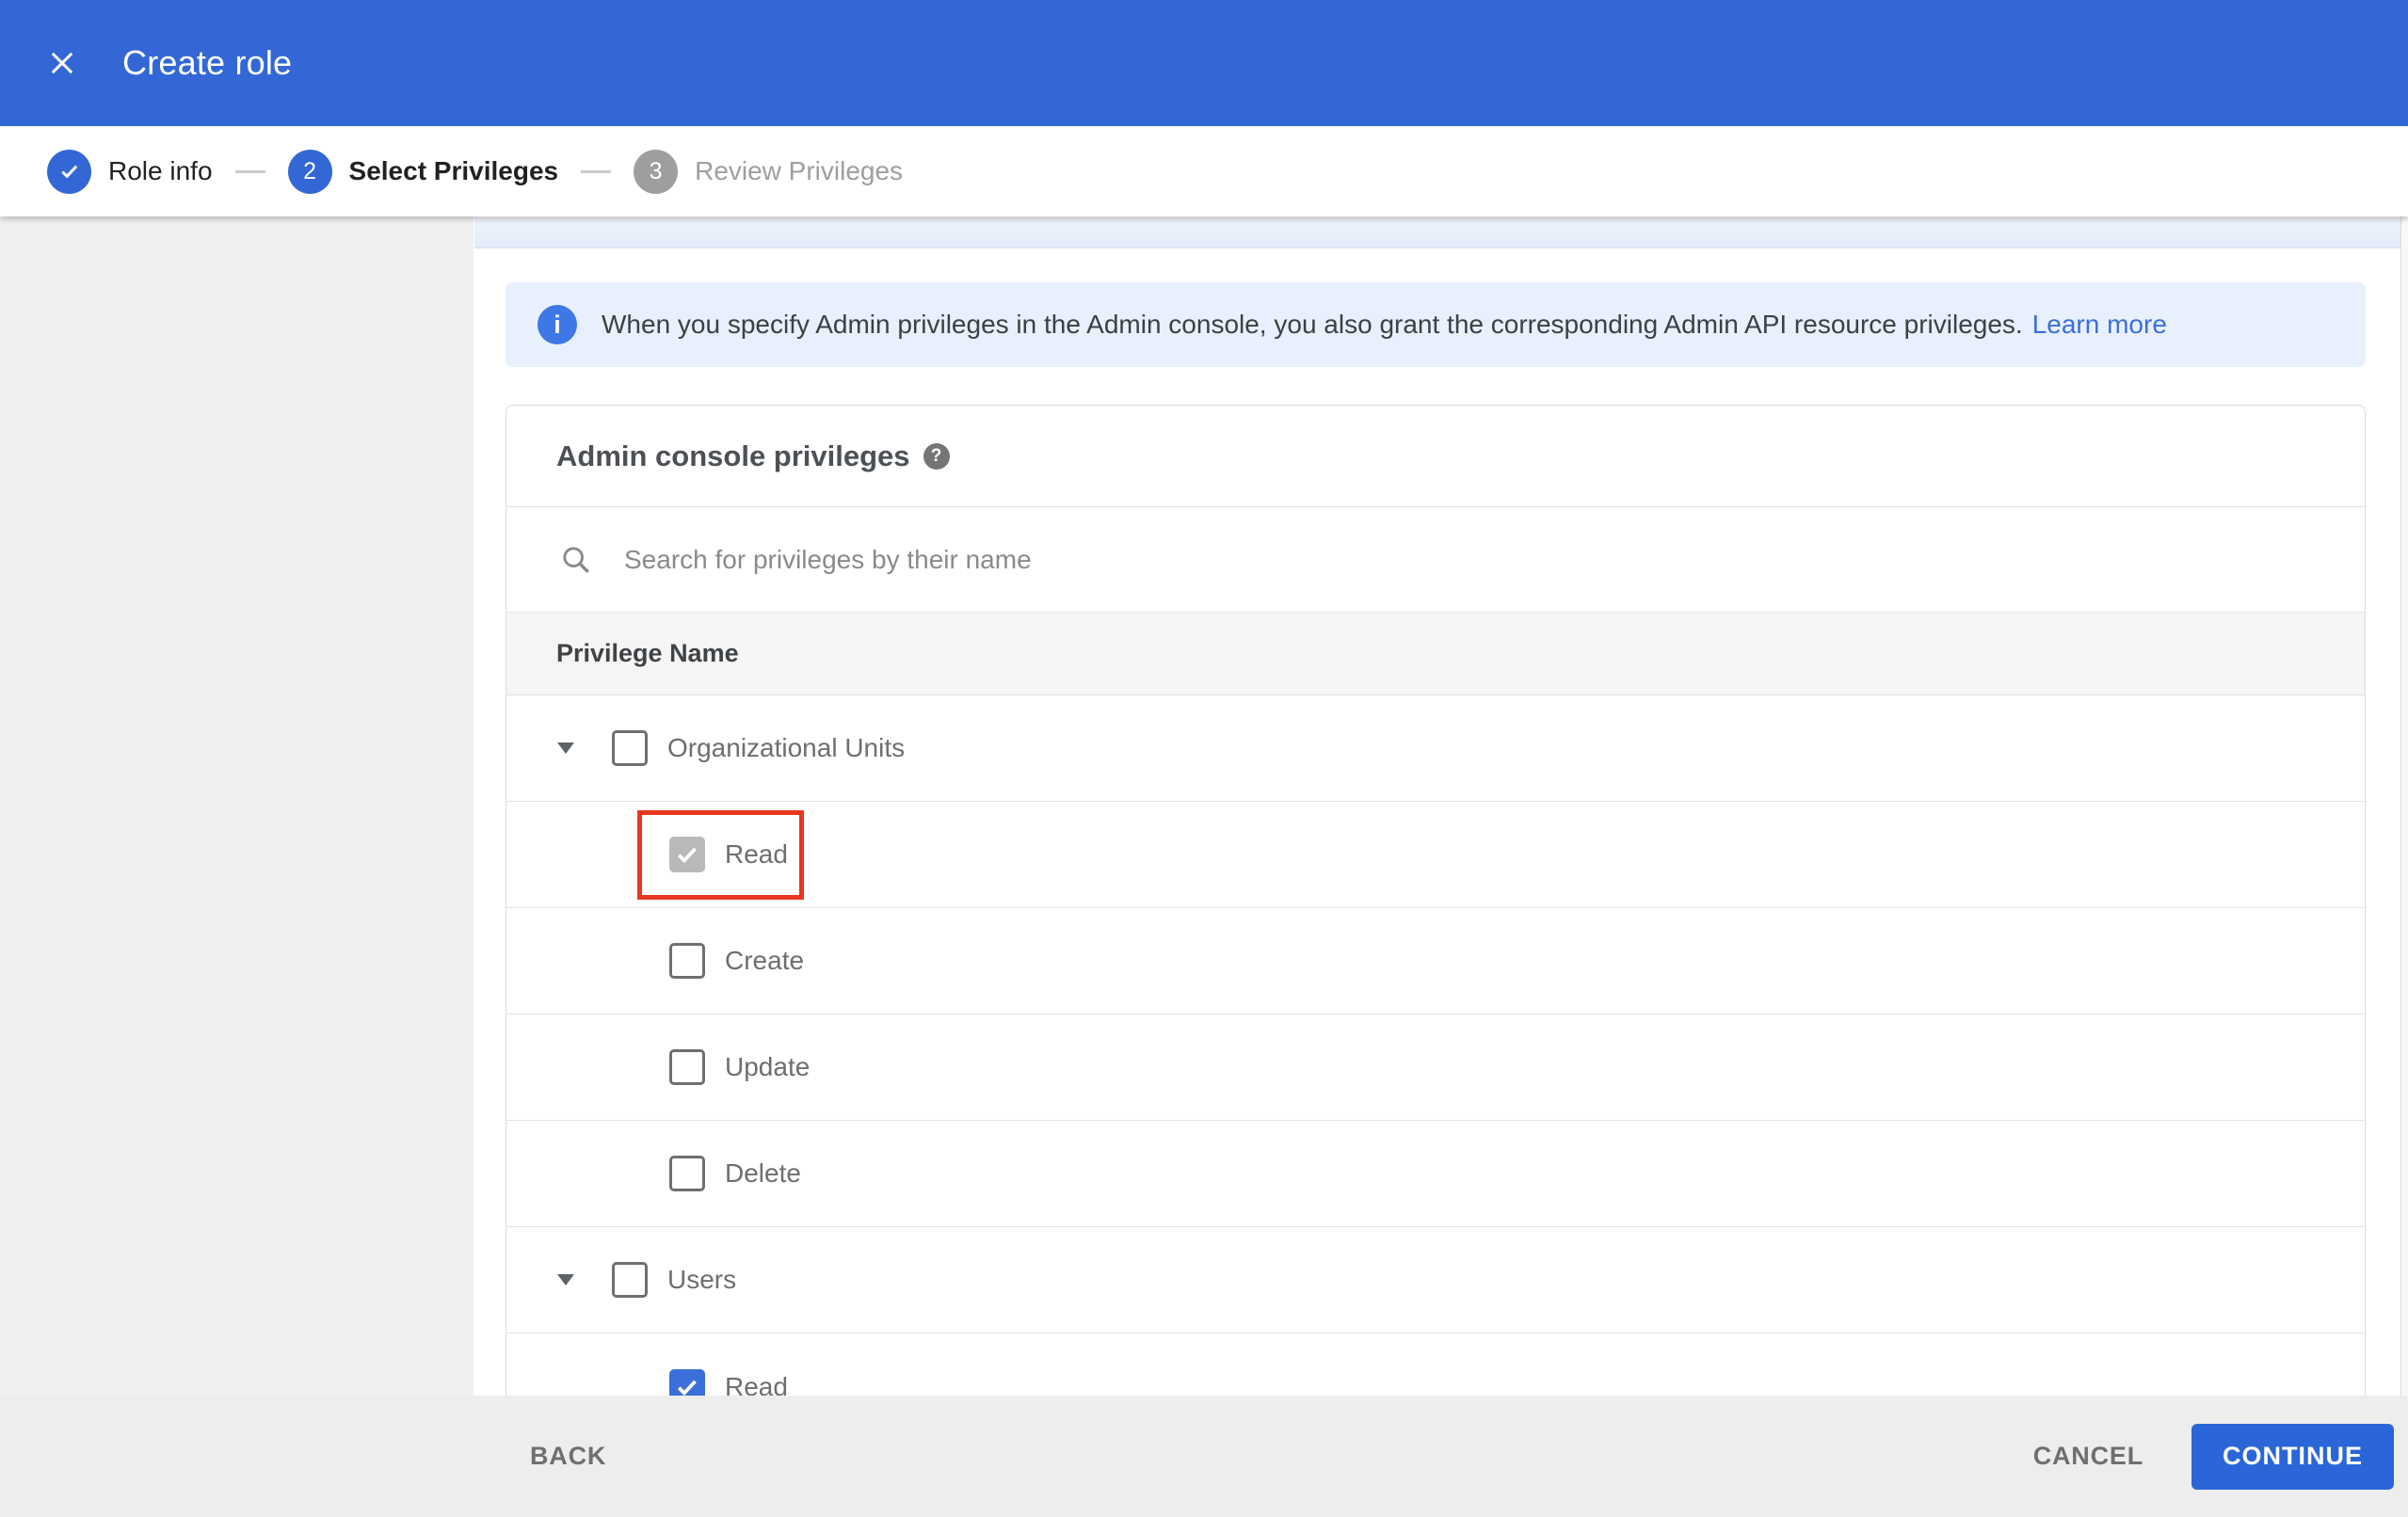  I want to click on row-label: Users, so click(702, 1279).